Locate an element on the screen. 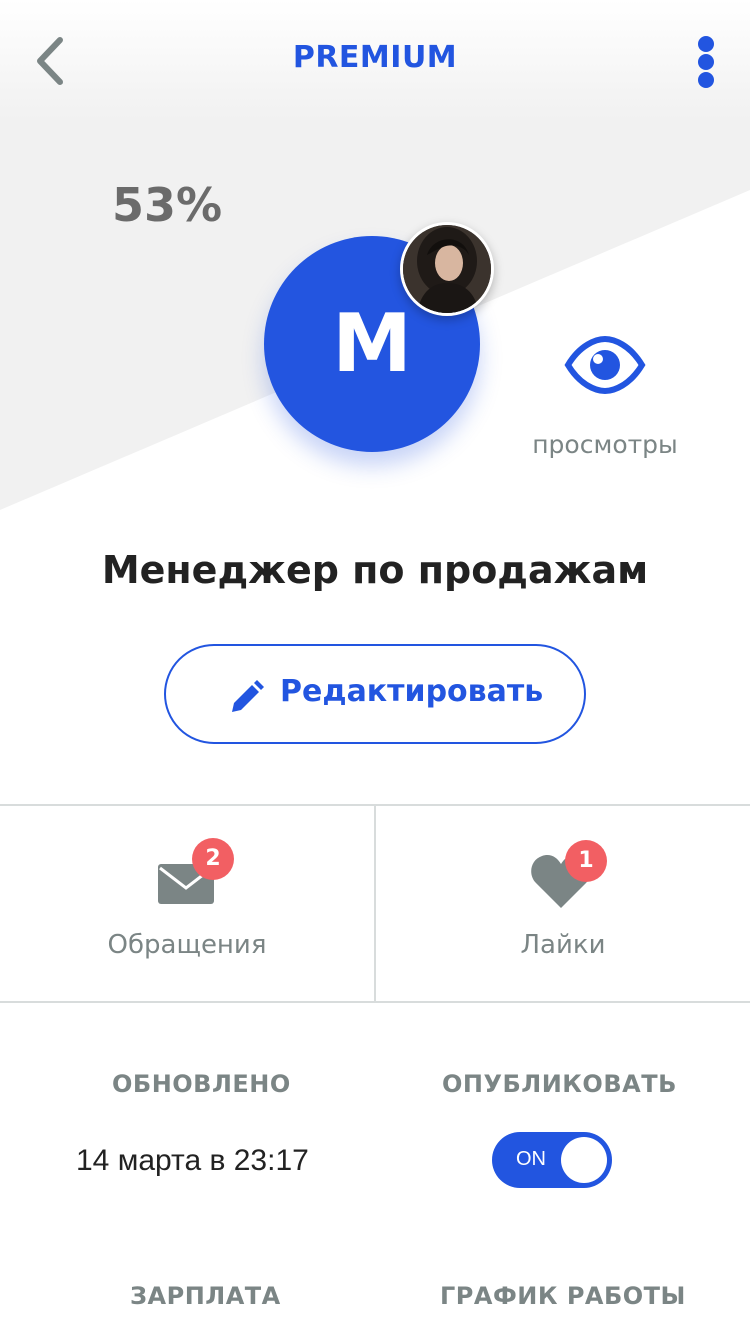 The image size is (750, 1334). user-photo-image is located at coordinates (447, 269).